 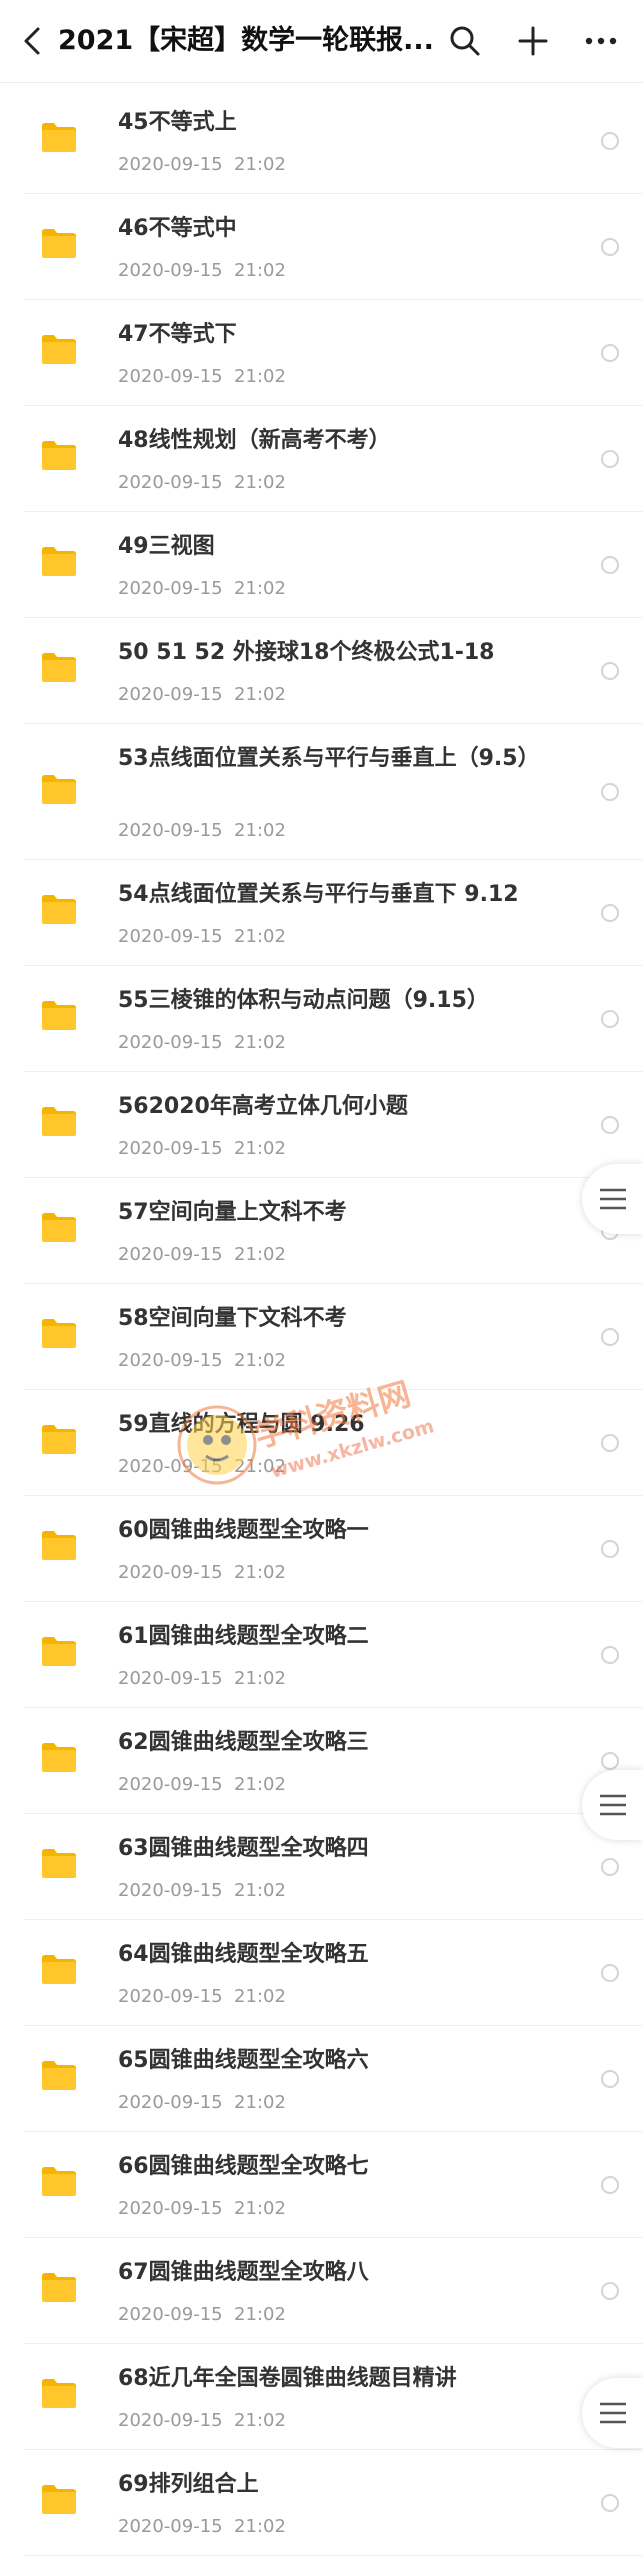 What do you see at coordinates (329, 758) in the screenshot?
I see `folder-name: 53点线面位置关系与平行与垂直上（9.5）` at bounding box center [329, 758].